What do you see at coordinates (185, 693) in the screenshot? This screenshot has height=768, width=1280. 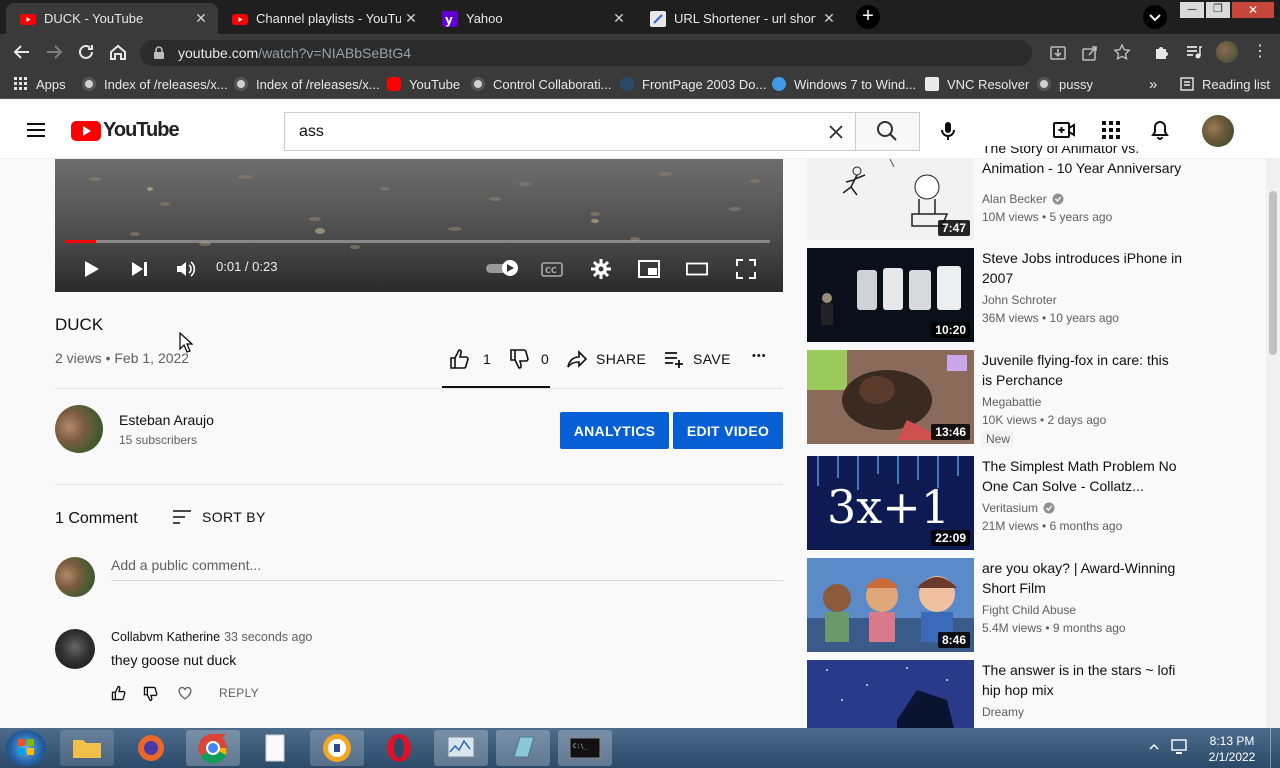 I see `heart-icon` at bounding box center [185, 693].